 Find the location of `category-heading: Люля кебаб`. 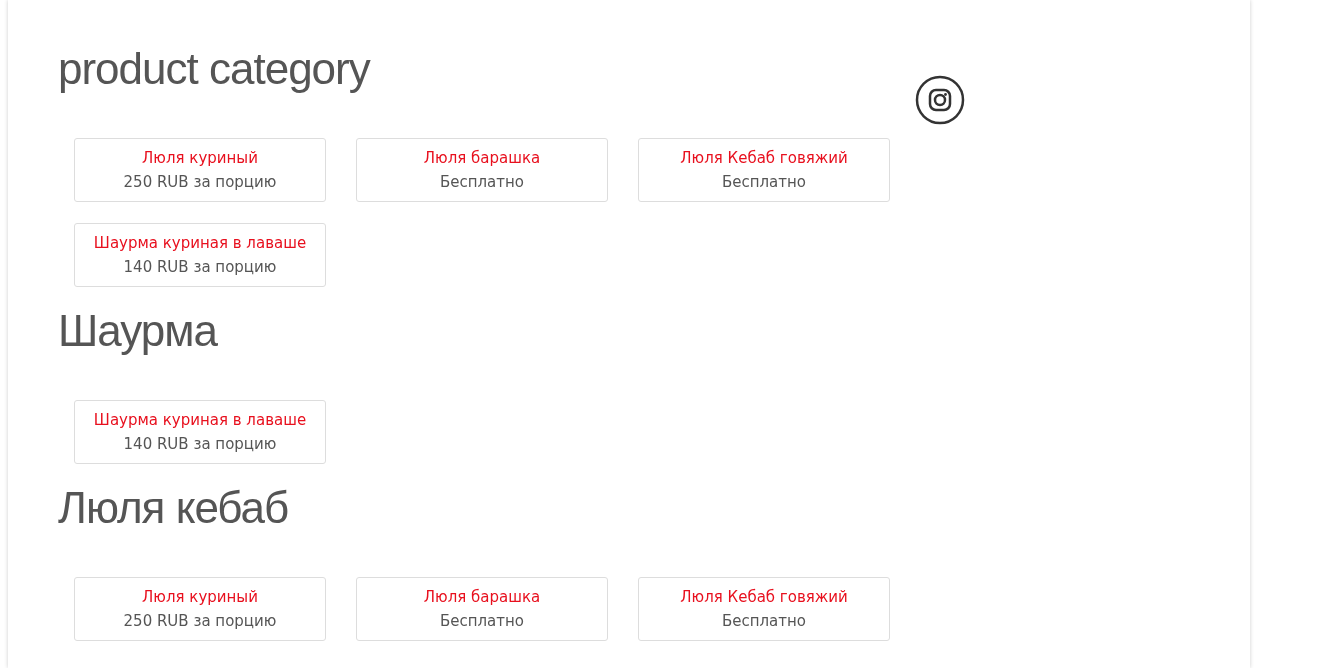

category-heading: Люля кебаб is located at coordinates (174, 508).